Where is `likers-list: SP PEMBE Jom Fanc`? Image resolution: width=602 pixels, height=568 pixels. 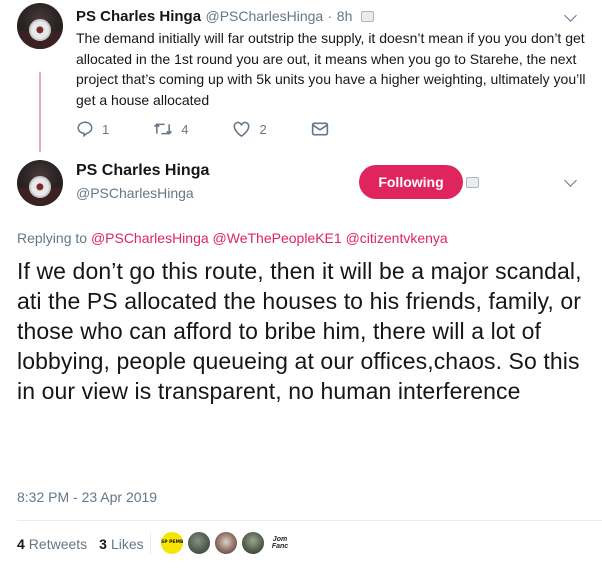
likers-list: SP PEMBE Jom Fanc is located at coordinates (227, 543).